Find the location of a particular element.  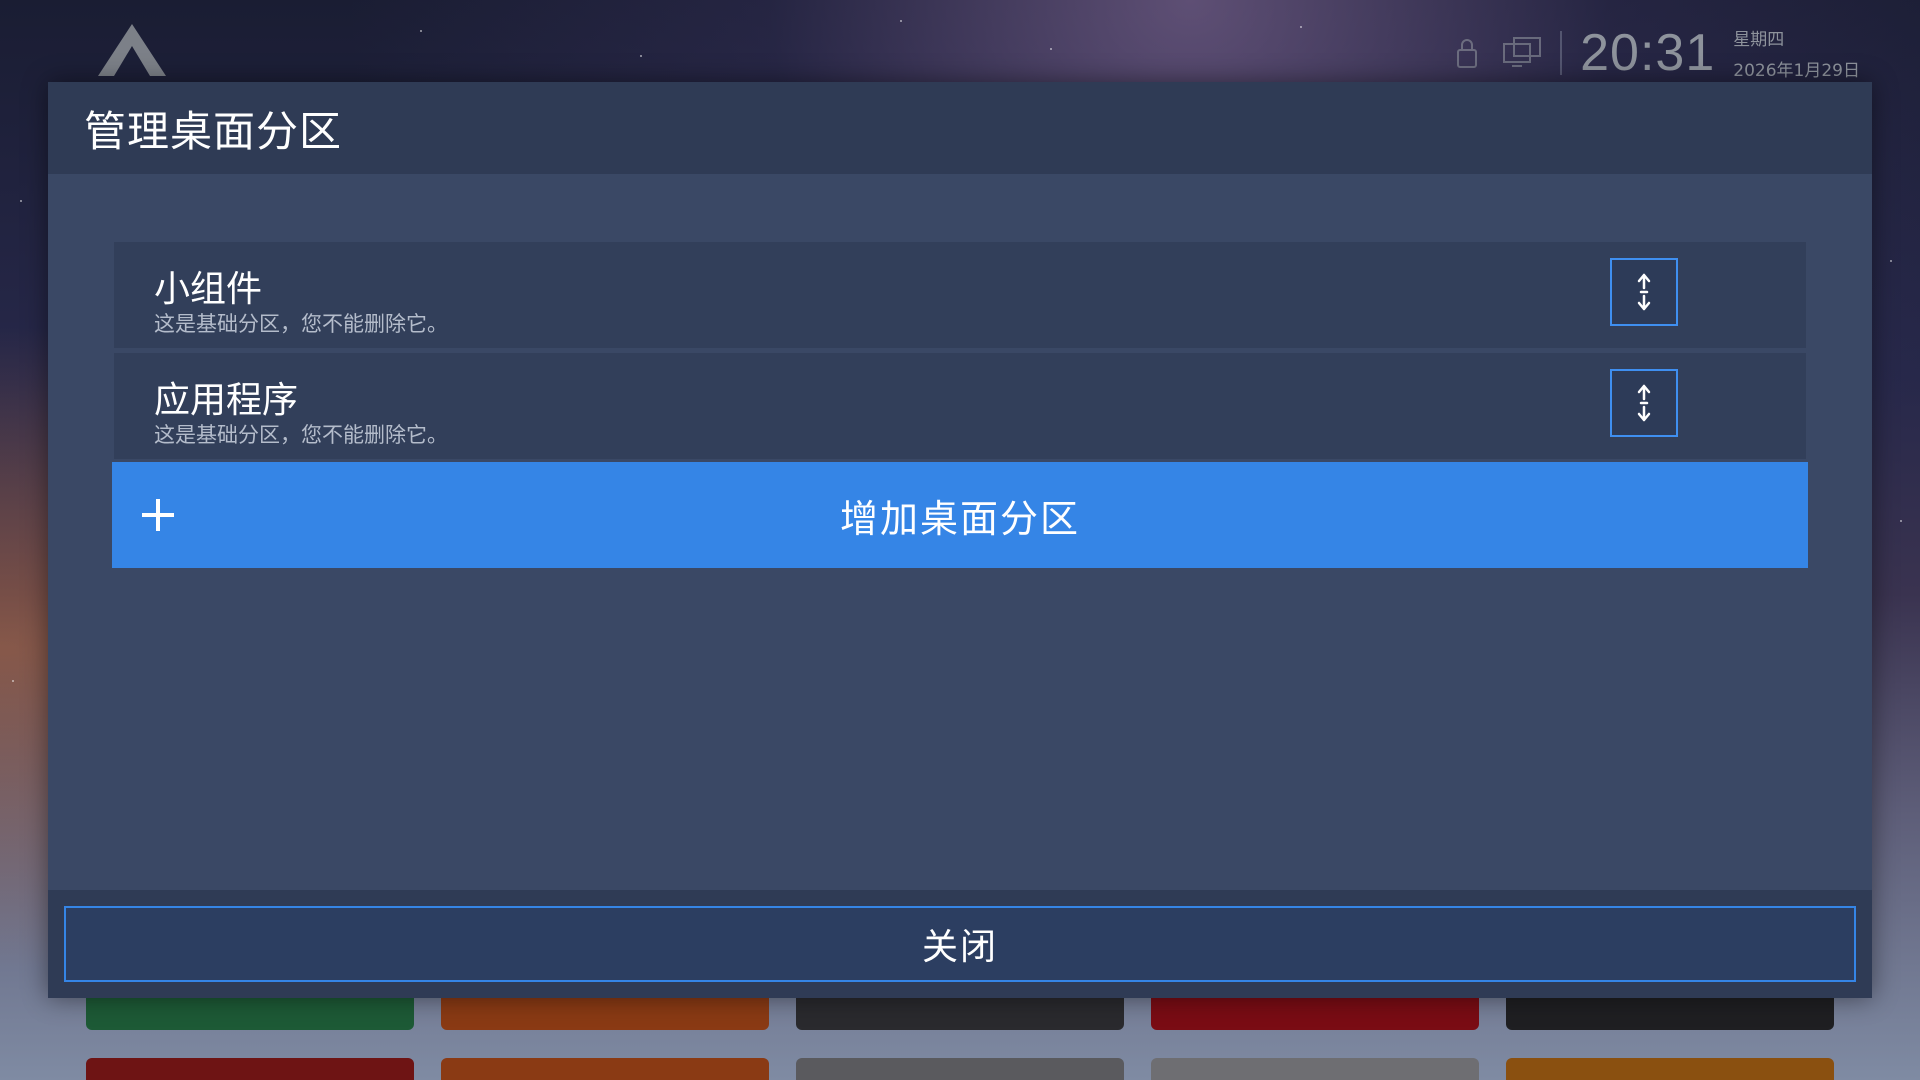

close-button: 关闭 is located at coordinates (960, 944).